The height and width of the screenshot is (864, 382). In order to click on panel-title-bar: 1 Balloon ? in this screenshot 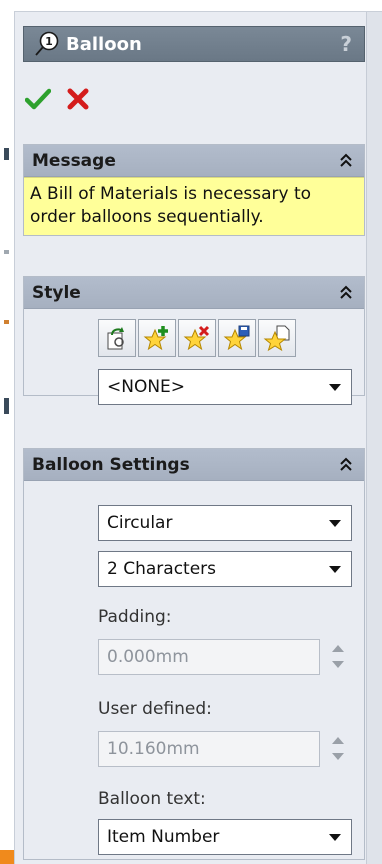, I will do `click(194, 44)`.